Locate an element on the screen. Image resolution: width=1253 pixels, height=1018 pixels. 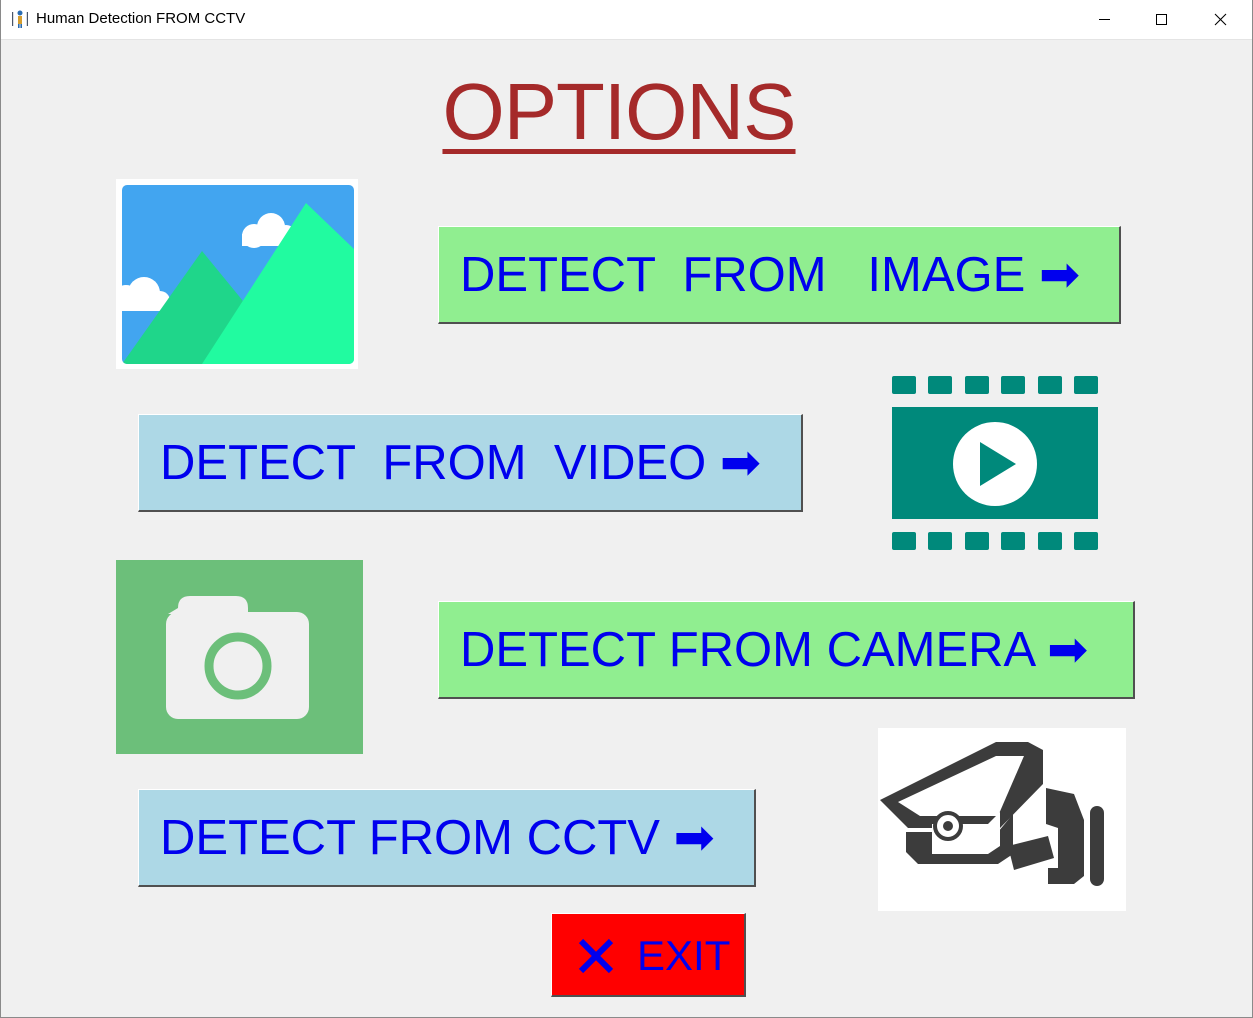
video-icon is located at coordinates (995, 464).